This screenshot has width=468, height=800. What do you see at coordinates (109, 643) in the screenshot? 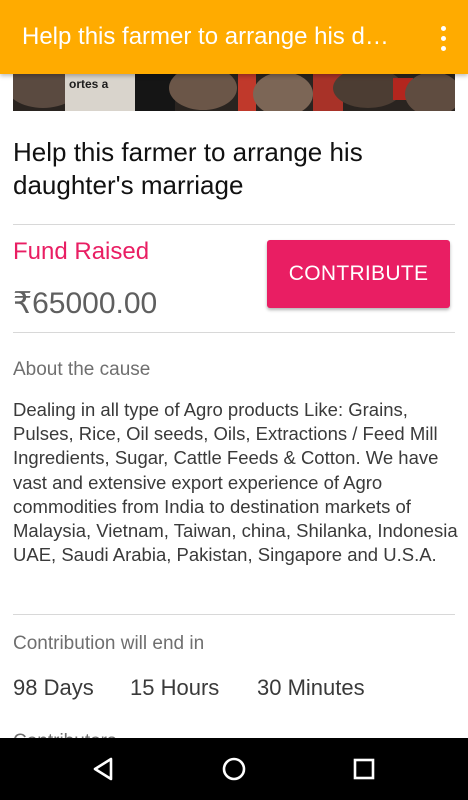
I see `contribution-end-label: Contribution will end in` at bounding box center [109, 643].